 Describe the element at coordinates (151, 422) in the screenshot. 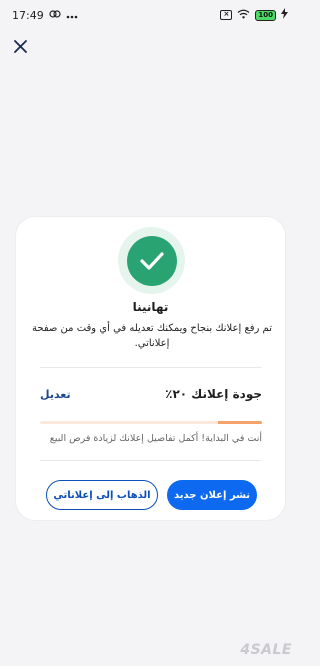

I see `ad-quality-progress` at that location.